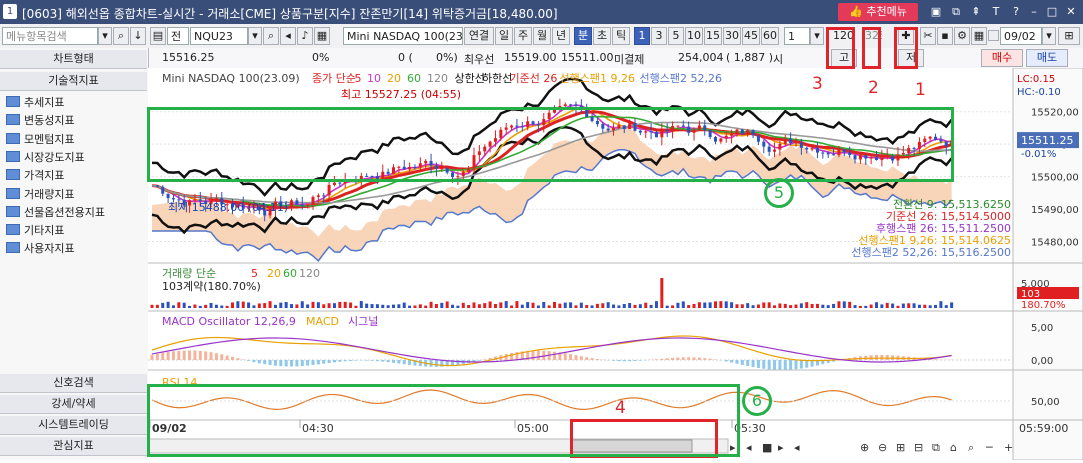 The width and height of the screenshot is (1083, 463). What do you see at coordinates (479, 36) in the screenshot?
I see `period-btn-0: 연결` at bounding box center [479, 36].